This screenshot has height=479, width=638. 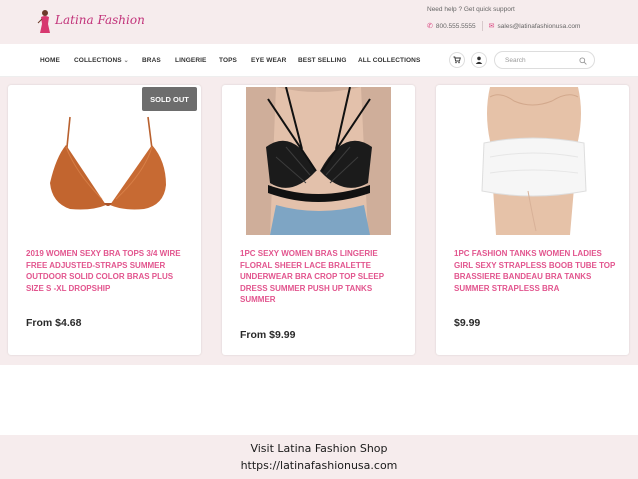 I want to click on cart-button, so click(x=457, y=60).